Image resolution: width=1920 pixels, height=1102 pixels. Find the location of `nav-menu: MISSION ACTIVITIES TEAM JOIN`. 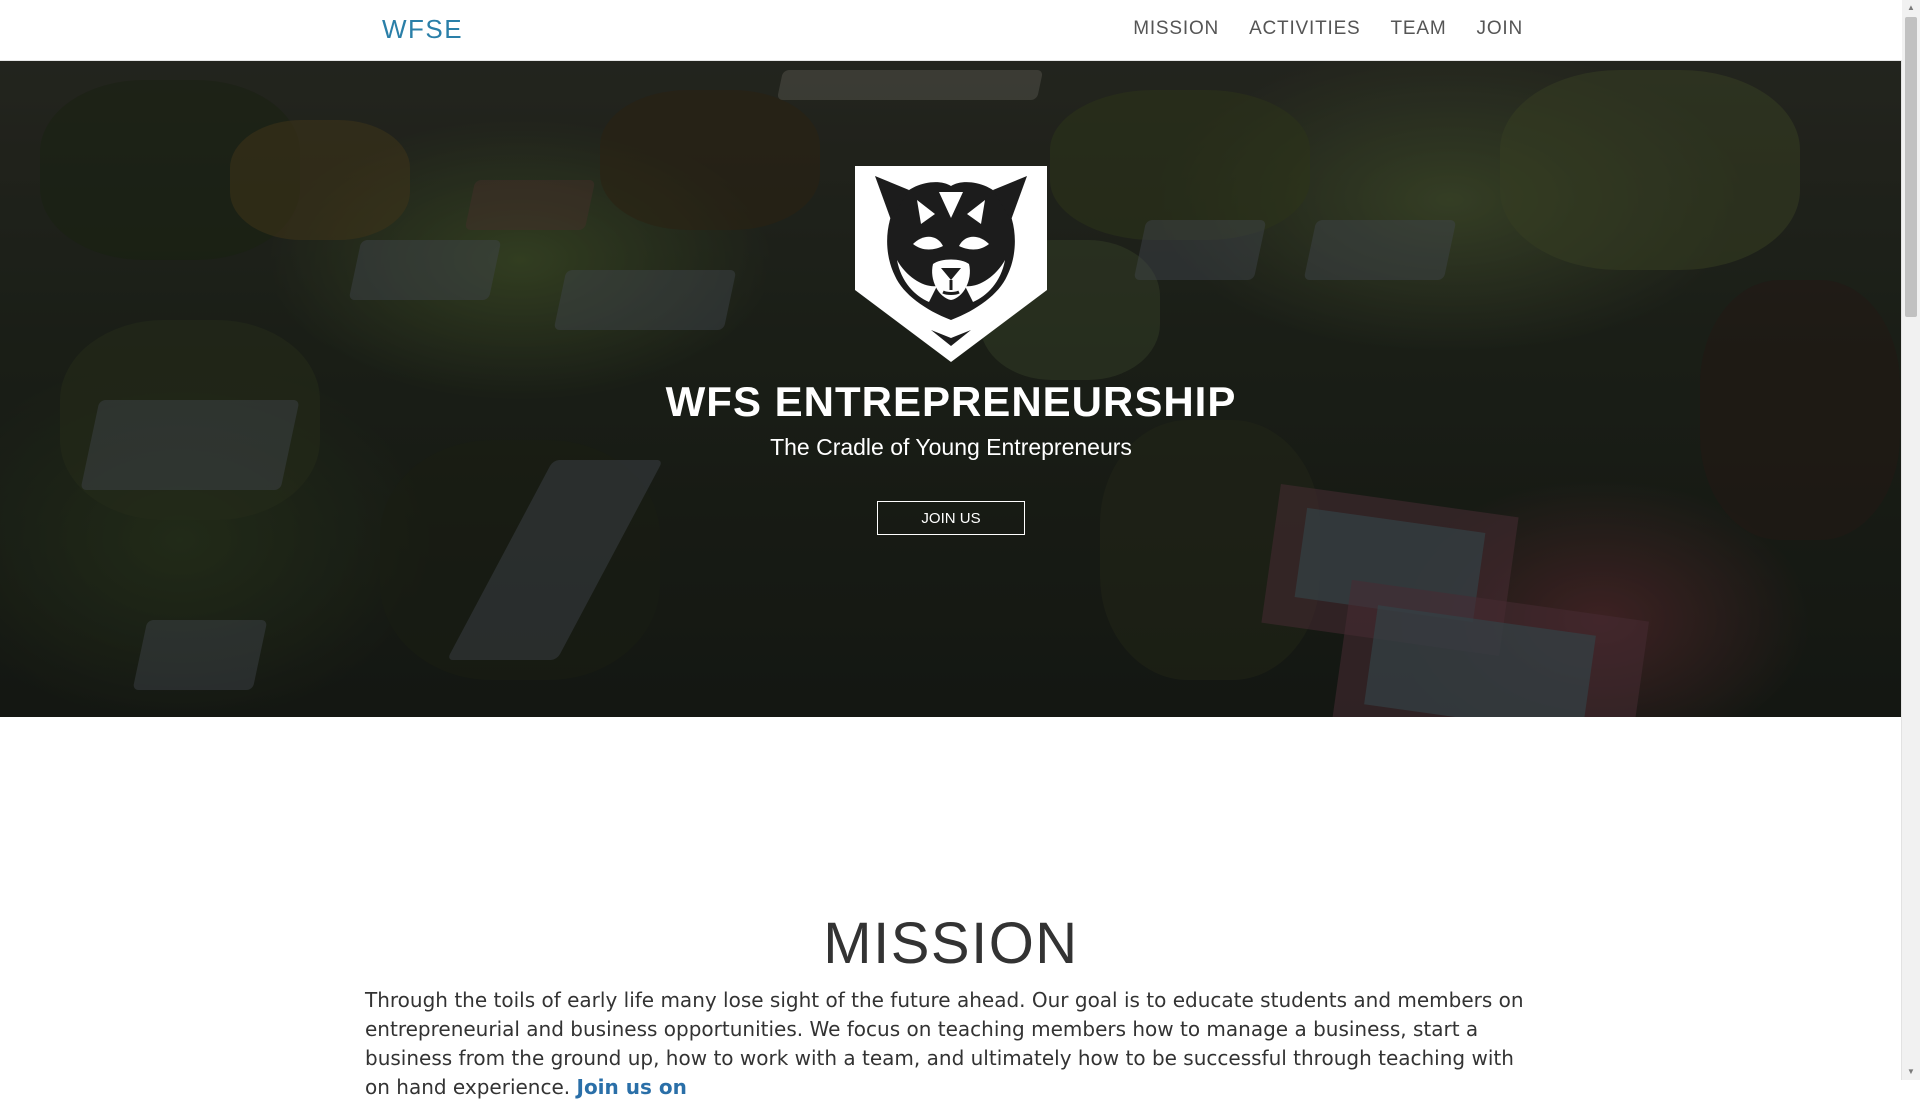

nav-menu: MISSION ACTIVITIES TEAM JOIN is located at coordinates (1328, 29).